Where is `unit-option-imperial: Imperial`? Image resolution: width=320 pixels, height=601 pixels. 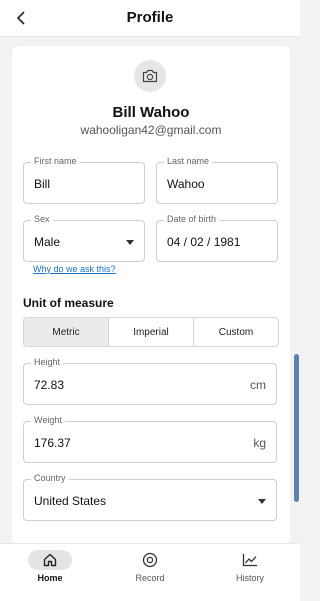 unit-option-imperial: Imperial is located at coordinates (150, 332).